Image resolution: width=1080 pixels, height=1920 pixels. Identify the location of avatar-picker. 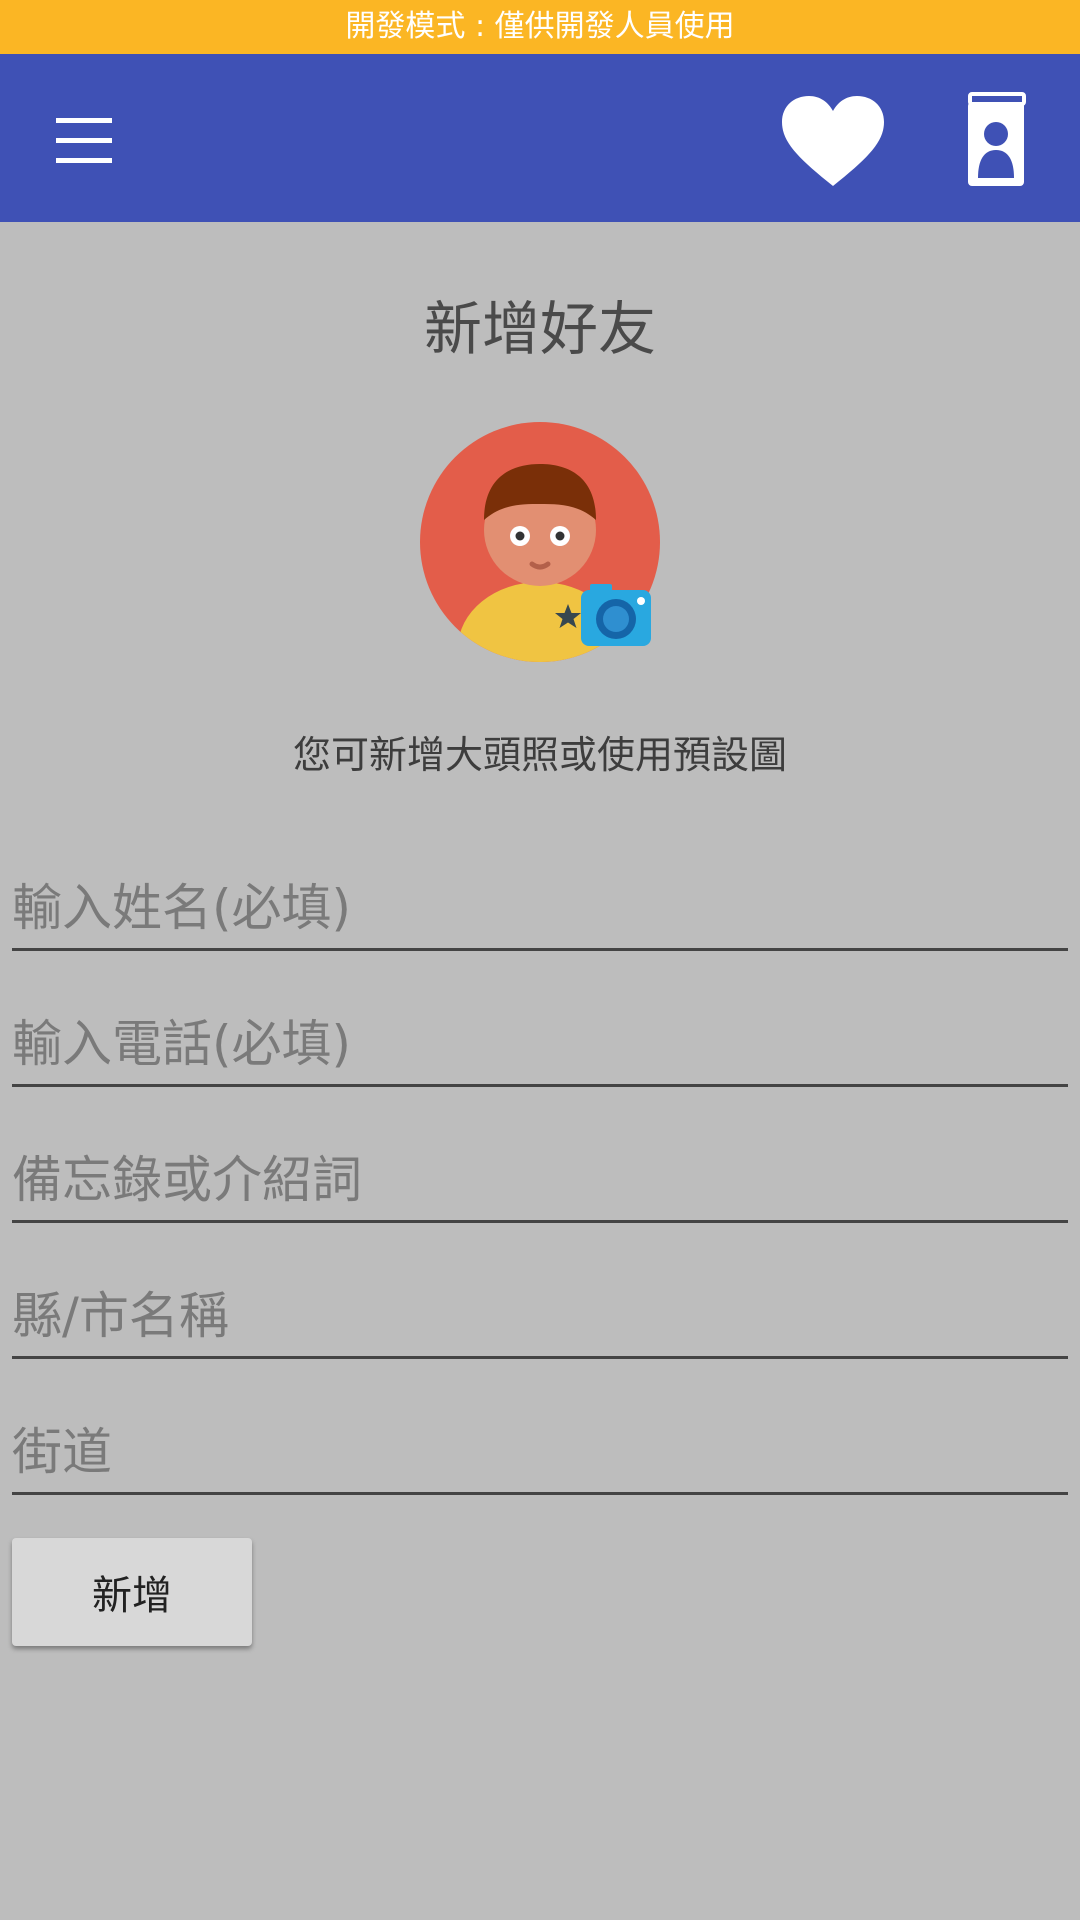
(540, 542).